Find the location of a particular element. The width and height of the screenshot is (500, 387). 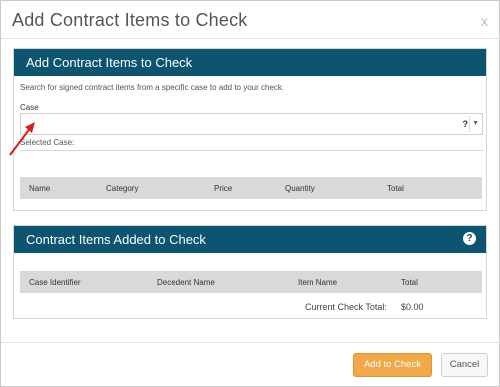

modal-title: Add Contract Items to Check is located at coordinates (130, 20).